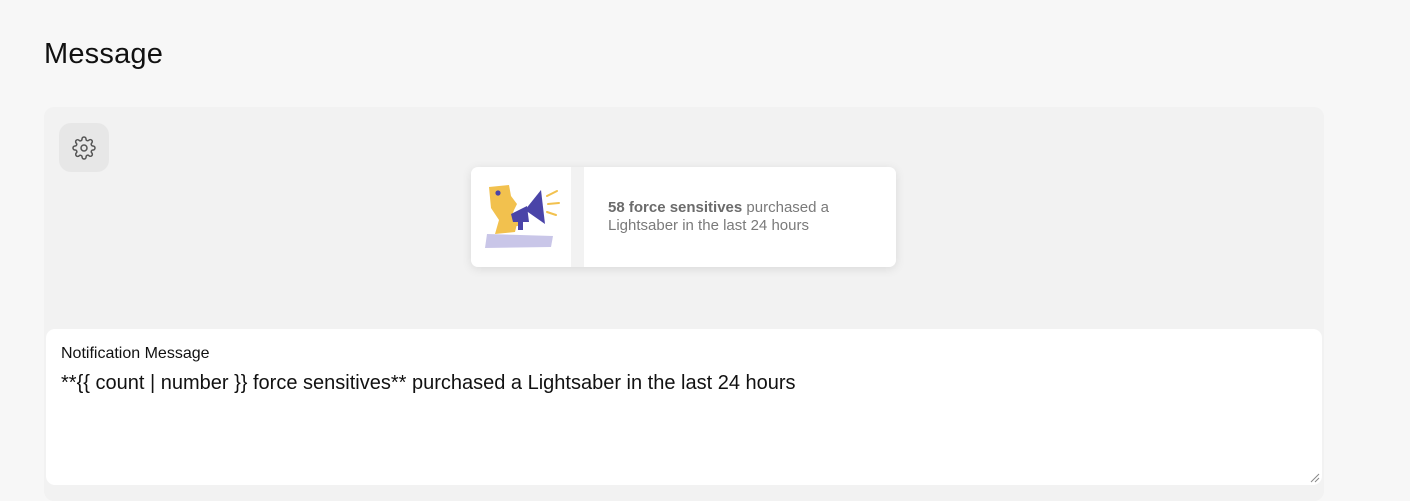 The width and height of the screenshot is (1410, 501). I want to click on gear-icon, so click(84, 147).